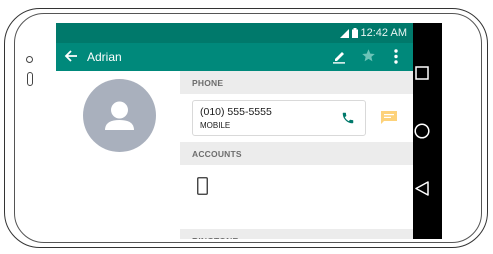 This screenshot has height=254, width=493. Describe the element at coordinates (354, 33) in the screenshot. I see `battery-icon` at that location.